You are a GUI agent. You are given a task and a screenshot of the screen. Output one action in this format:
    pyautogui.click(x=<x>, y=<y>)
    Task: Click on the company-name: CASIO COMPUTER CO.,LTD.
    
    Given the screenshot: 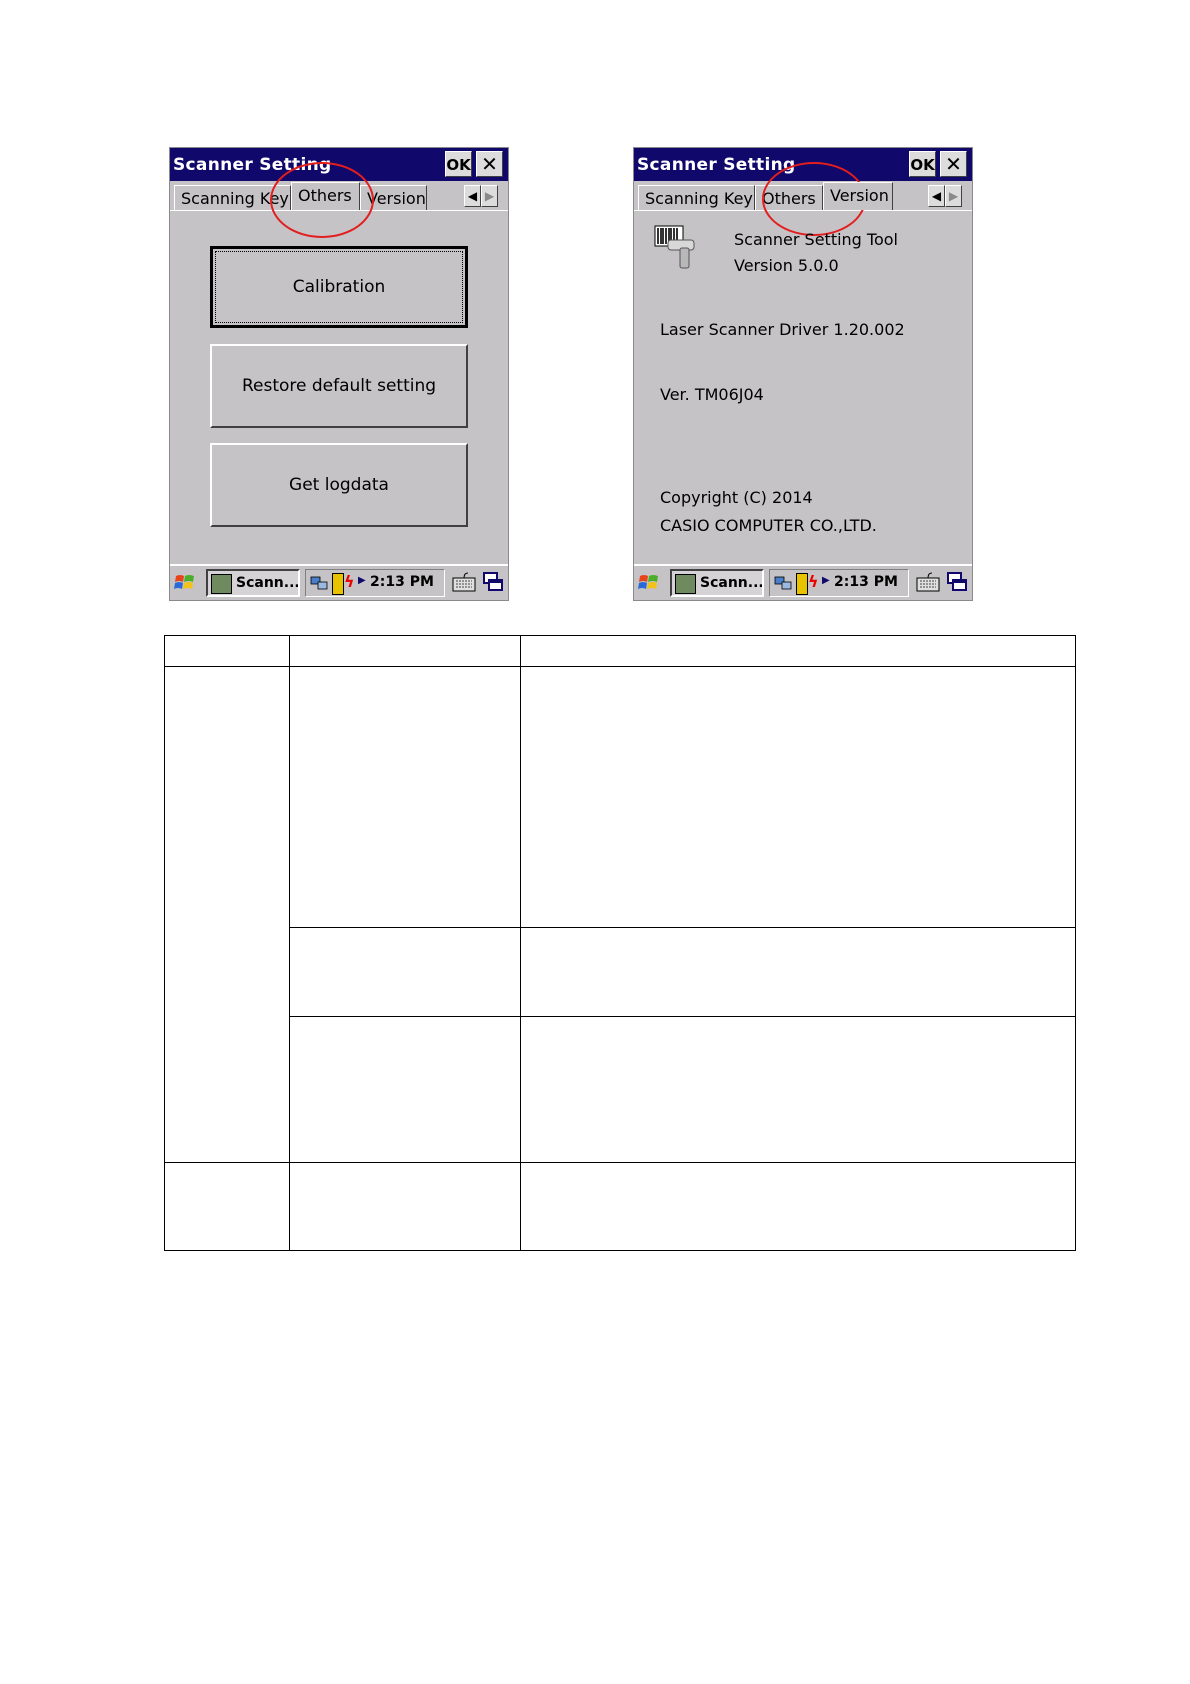 What is the action you would take?
    pyautogui.click(x=768, y=525)
    